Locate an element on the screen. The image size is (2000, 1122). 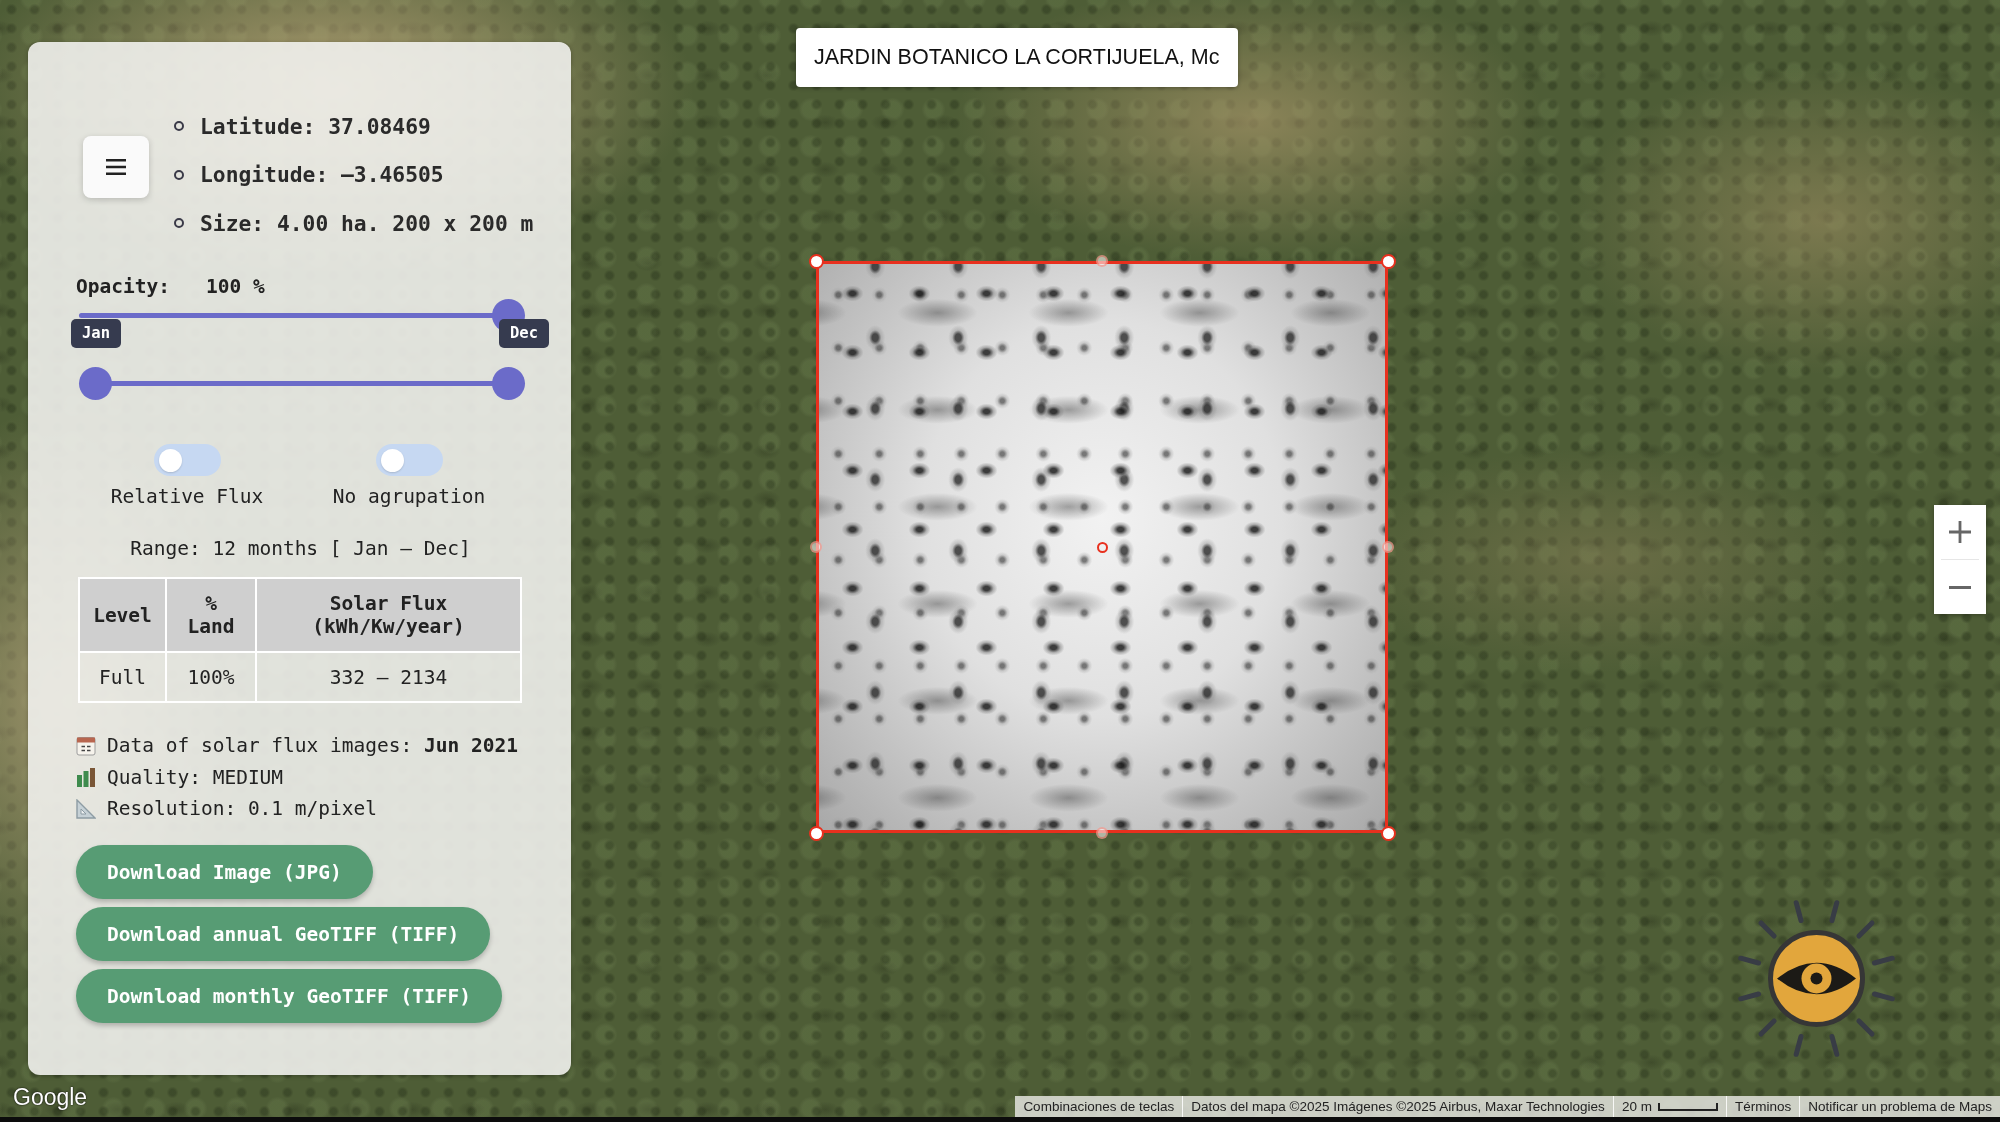
footer-link: Notificar un problema de Maps is located at coordinates (1899, 1106).